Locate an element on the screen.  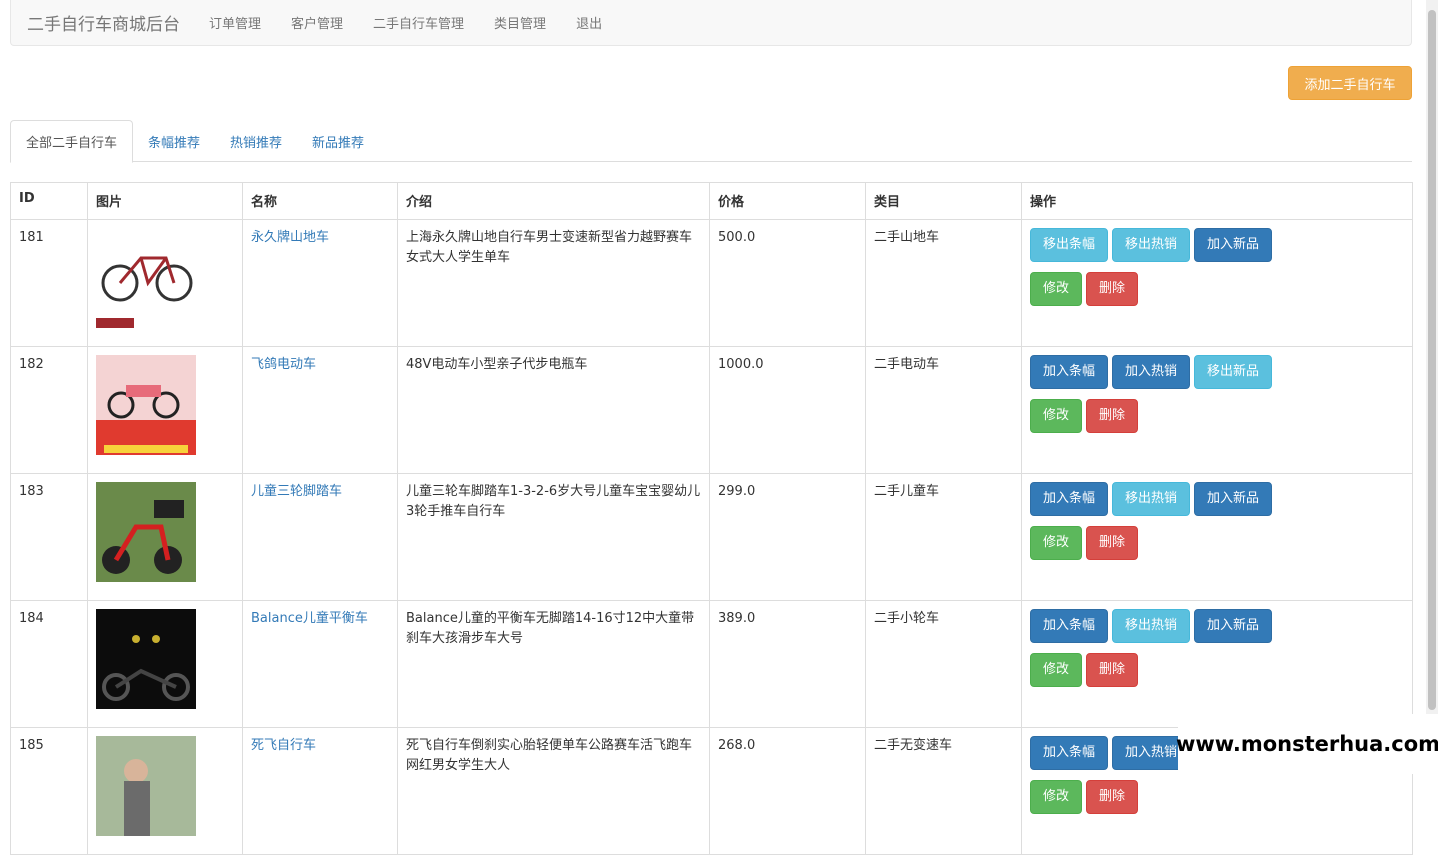
cell-intro: 儿童三轮车脚踏车1-3-2-6岁大号儿童车宝宝婴幼儿3轮手推车自行车 is located at coordinates (553, 537).